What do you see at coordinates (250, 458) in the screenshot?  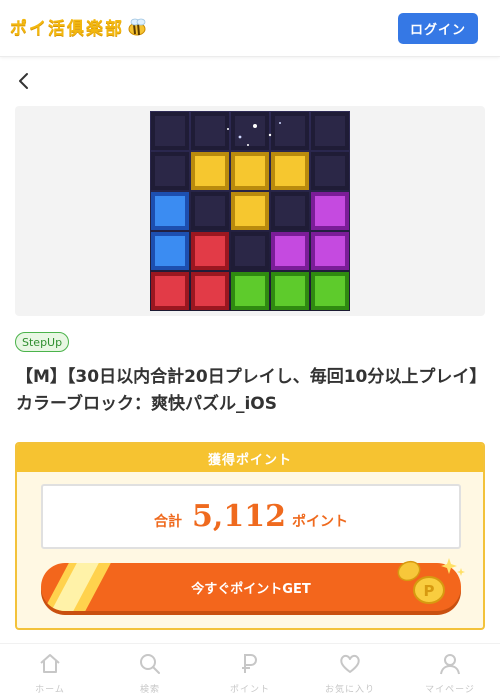 I see `points-header: 獲得ポイント` at bounding box center [250, 458].